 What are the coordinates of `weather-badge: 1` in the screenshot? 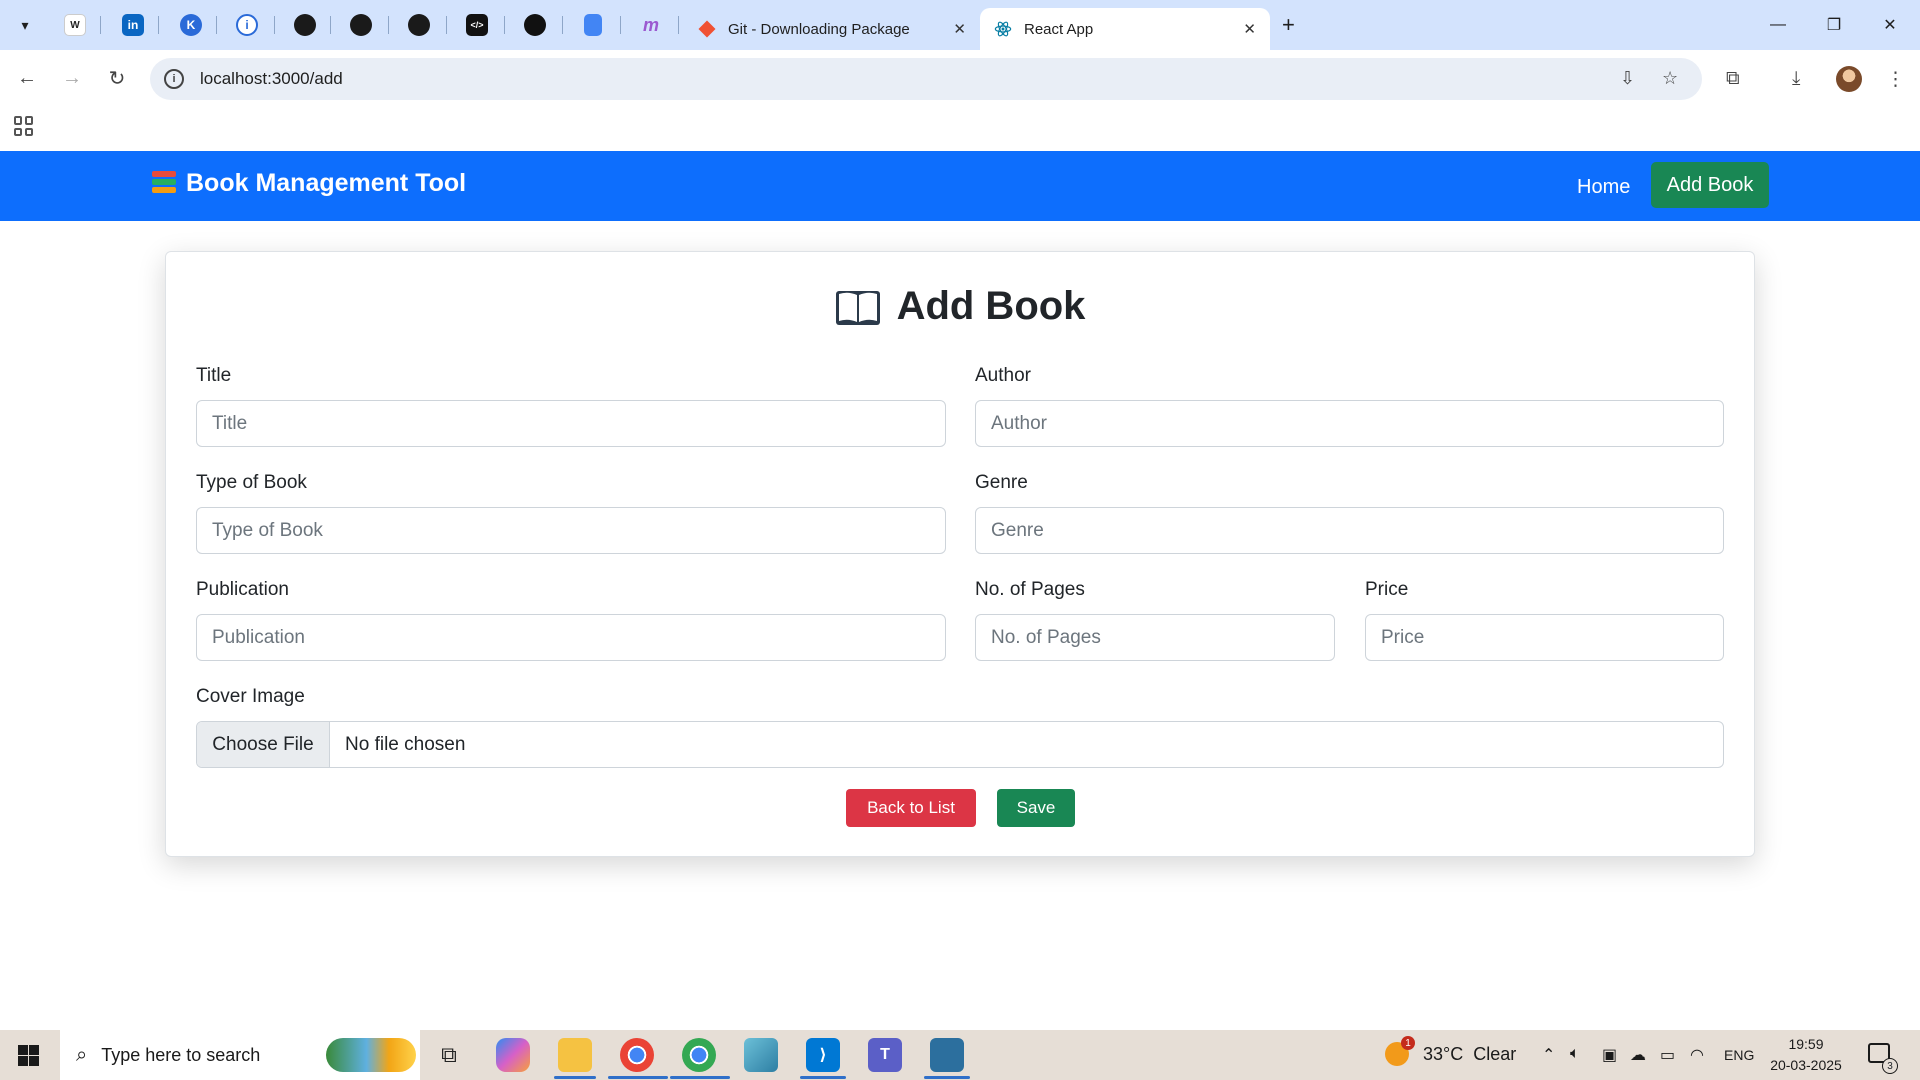 It's located at (1408, 1043).